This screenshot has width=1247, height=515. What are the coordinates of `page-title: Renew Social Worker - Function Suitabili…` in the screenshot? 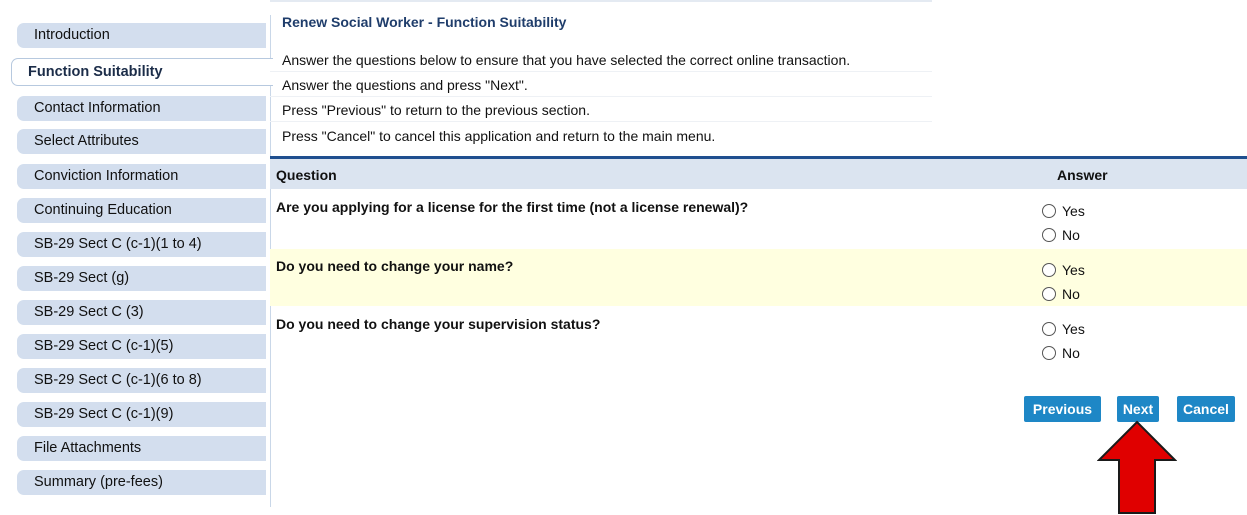 It's located at (424, 22).